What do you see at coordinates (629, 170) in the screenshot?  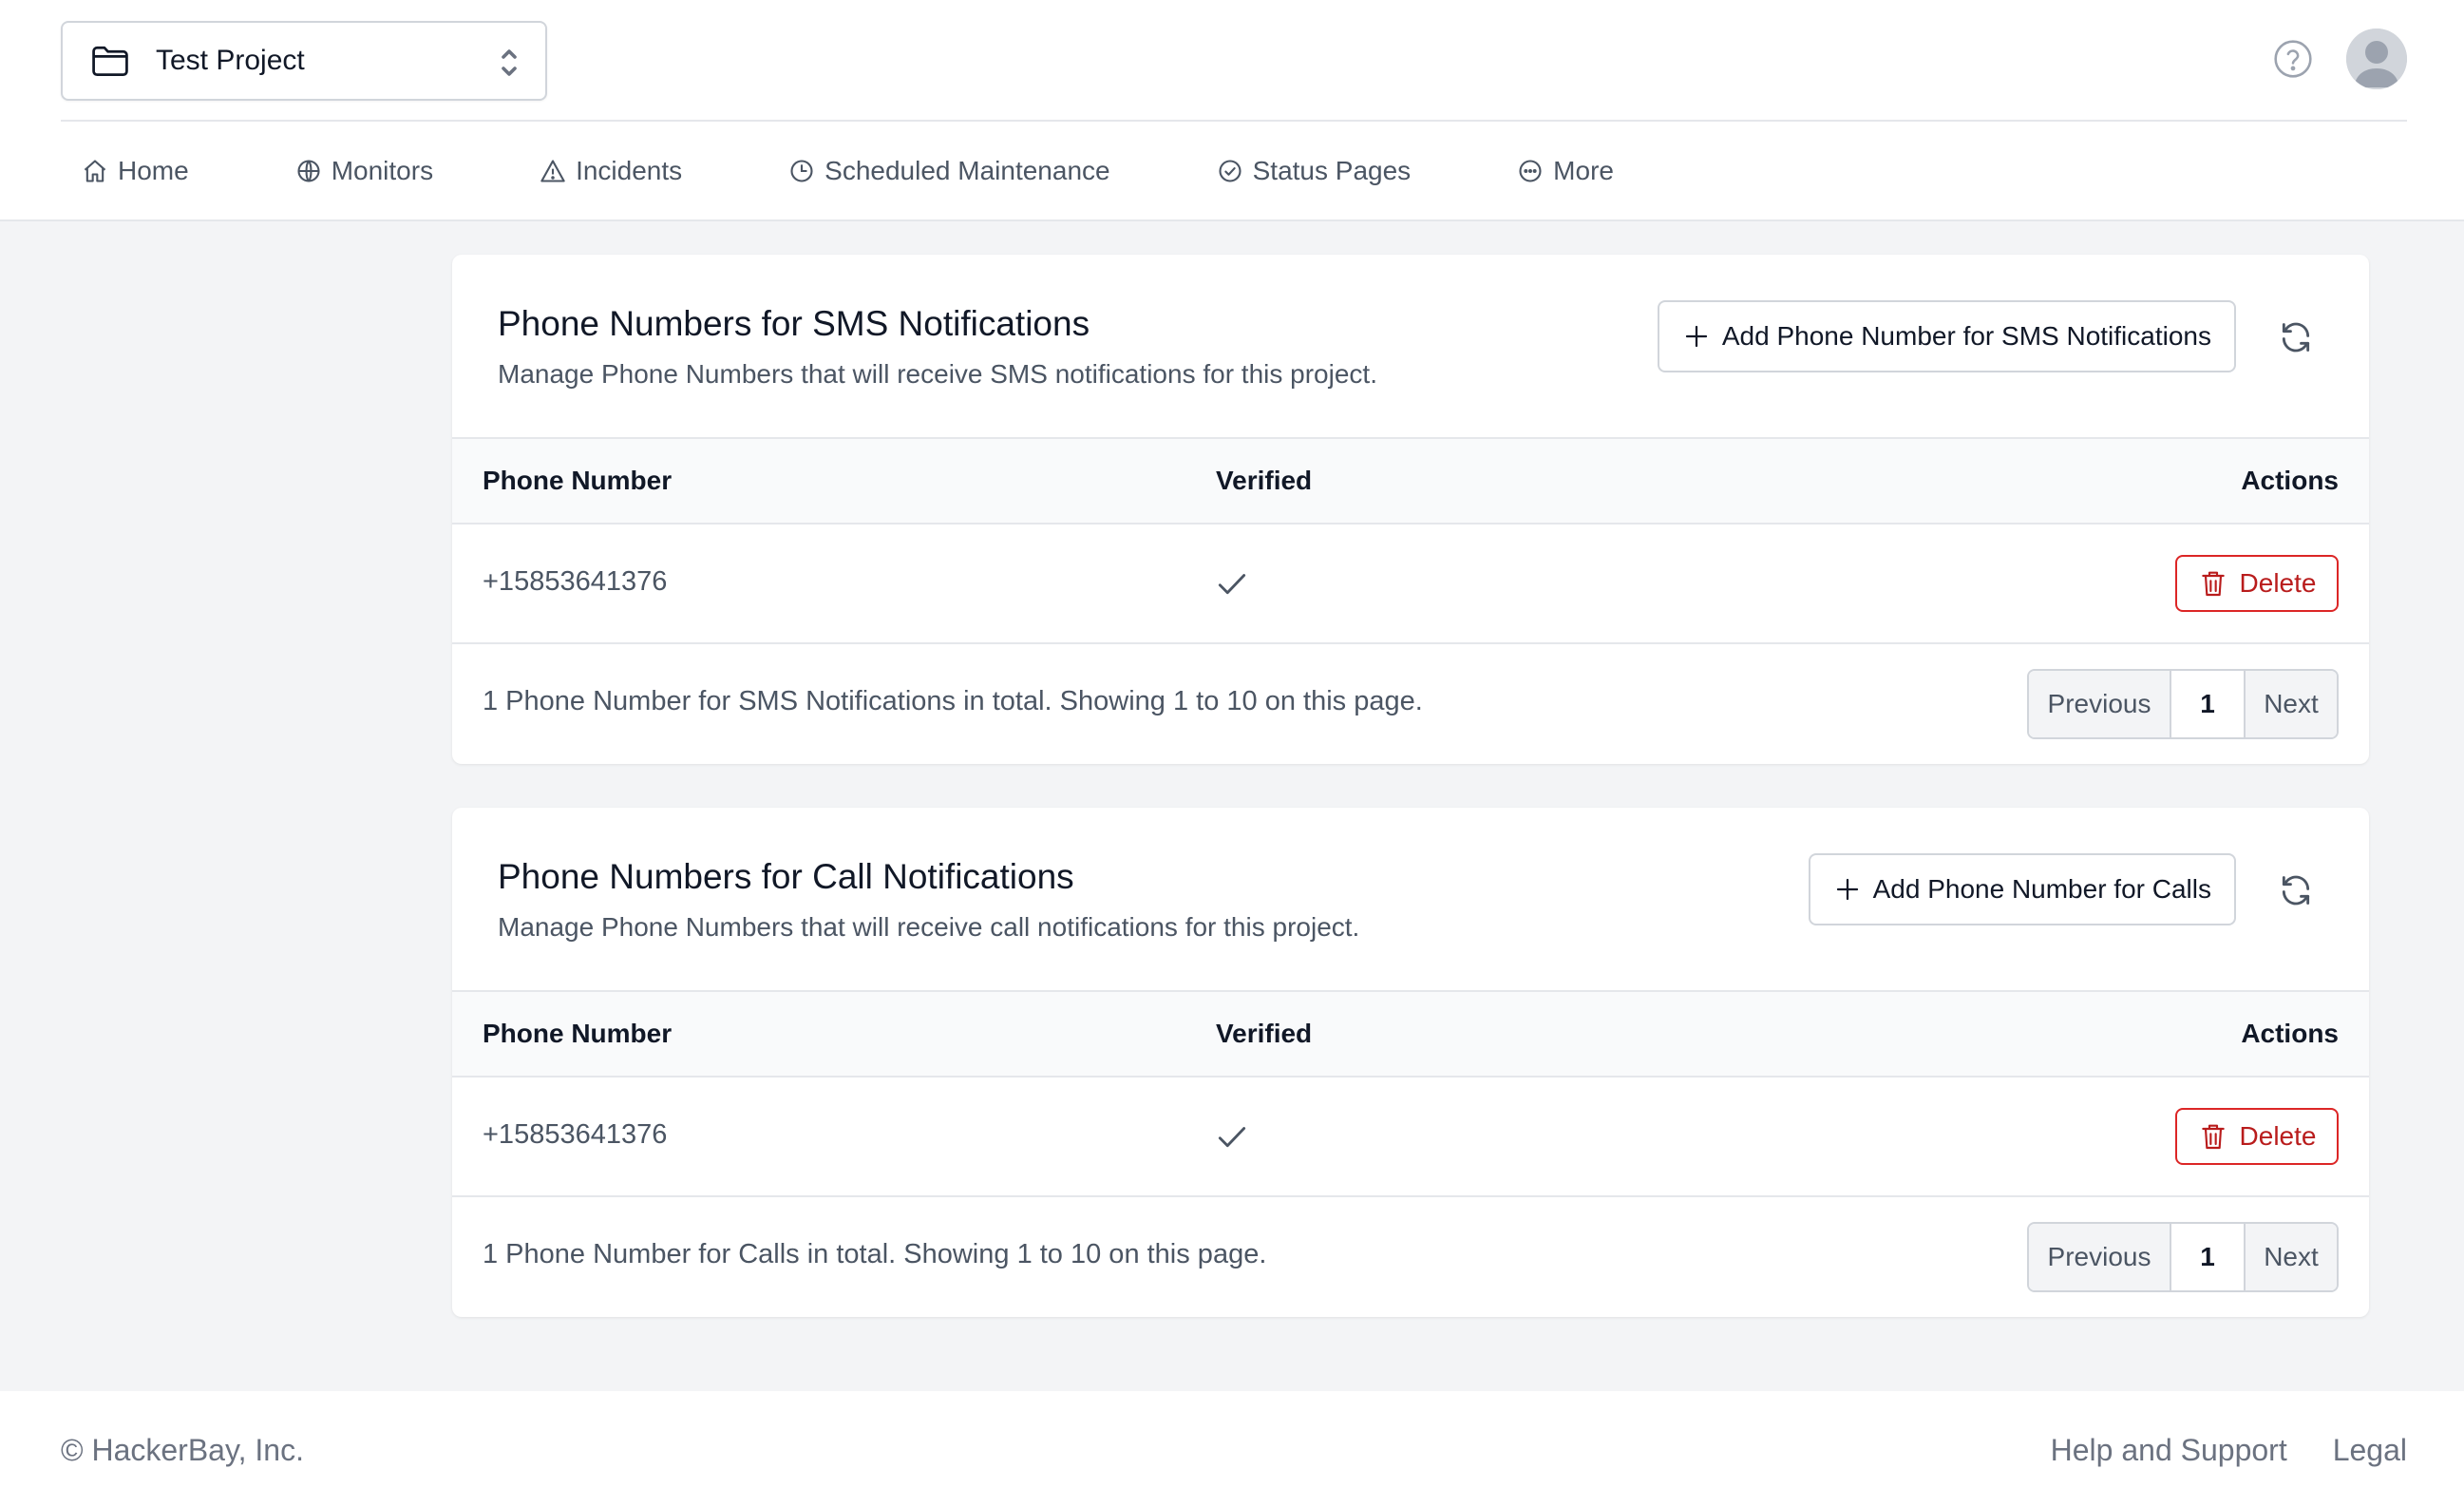 I see `nav-incidents-label: Incidents` at bounding box center [629, 170].